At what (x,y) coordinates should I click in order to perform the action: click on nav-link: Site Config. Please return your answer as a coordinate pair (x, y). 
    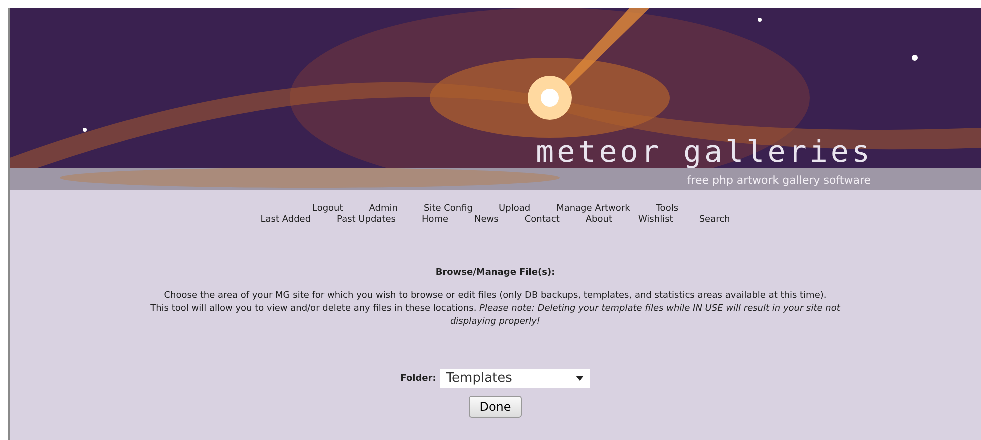
    Looking at the image, I should click on (449, 209).